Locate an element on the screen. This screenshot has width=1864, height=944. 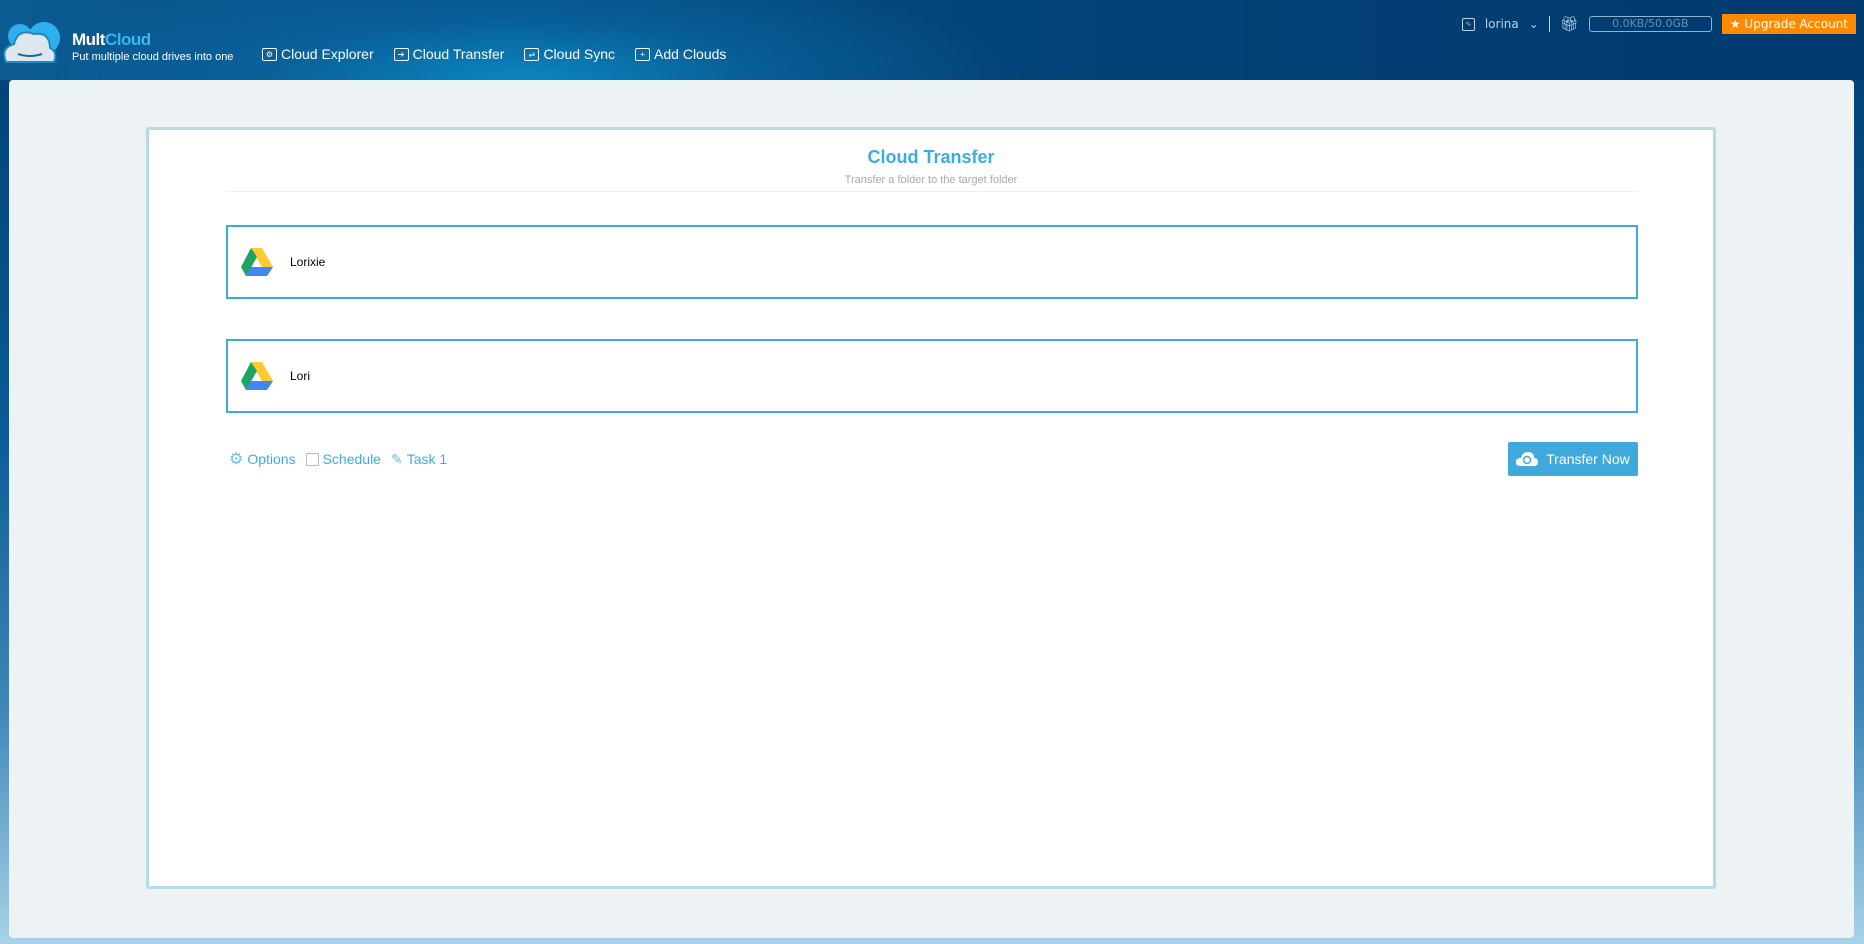
brand-part: Cloud is located at coordinates (127, 39).